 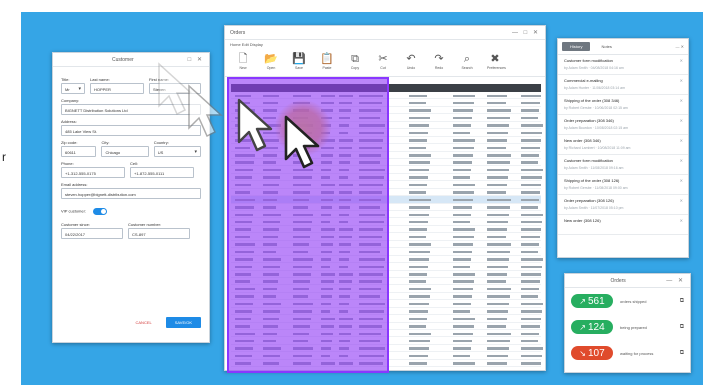 What do you see at coordinates (255, 125) in the screenshot?
I see `cursor-ghost-icon` at bounding box center [255, 125].